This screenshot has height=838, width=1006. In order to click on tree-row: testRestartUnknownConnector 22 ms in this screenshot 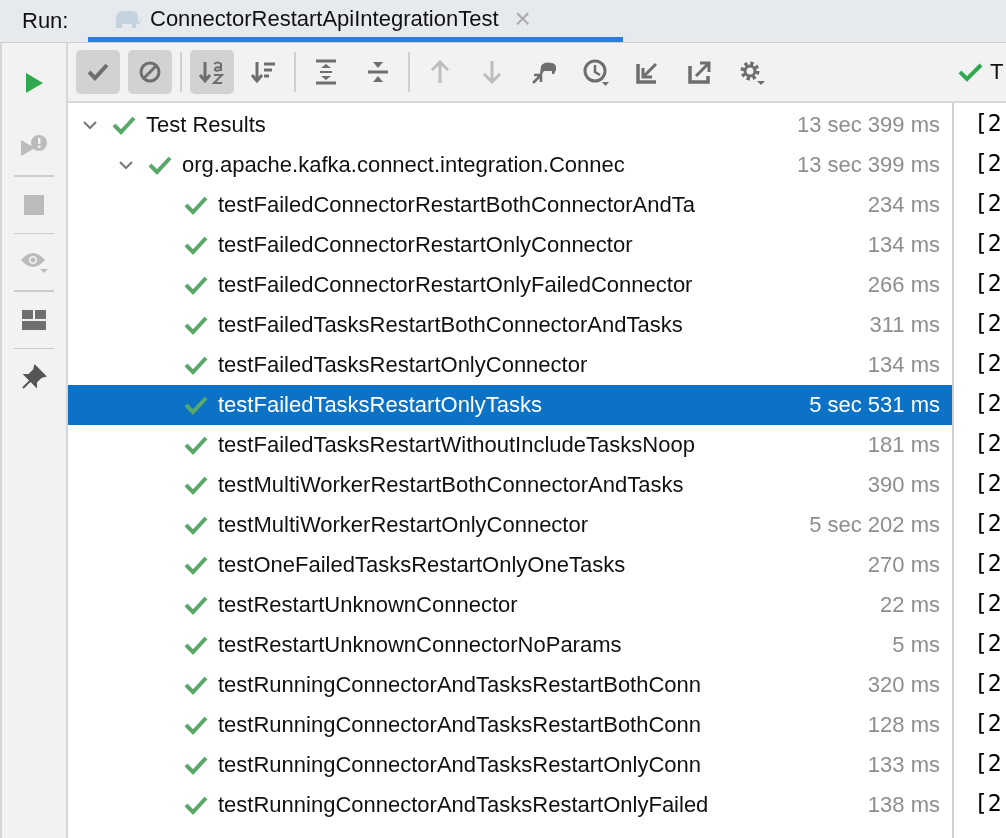, I will do `click(510, 605)`.